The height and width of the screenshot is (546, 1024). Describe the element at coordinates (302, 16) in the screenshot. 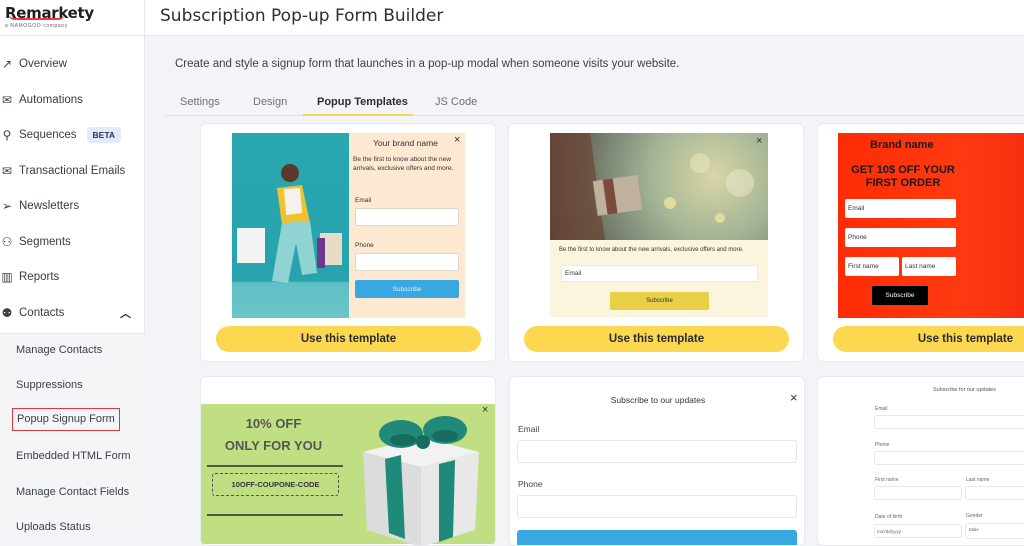

I see `page-title: Subscription Pop-up Form Builder` at that location.